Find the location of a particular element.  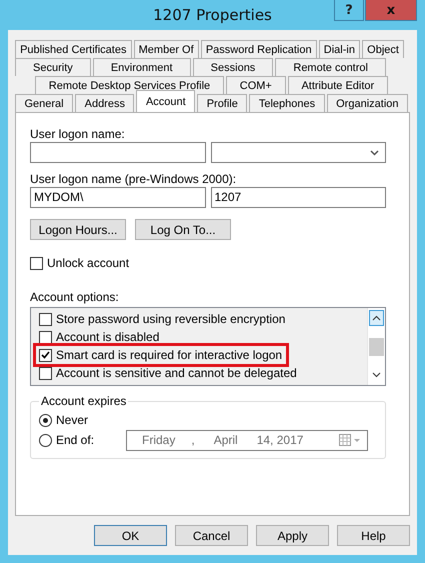

checkbox-label: Store password using reversible encryption is located at coordinates (171, 319).